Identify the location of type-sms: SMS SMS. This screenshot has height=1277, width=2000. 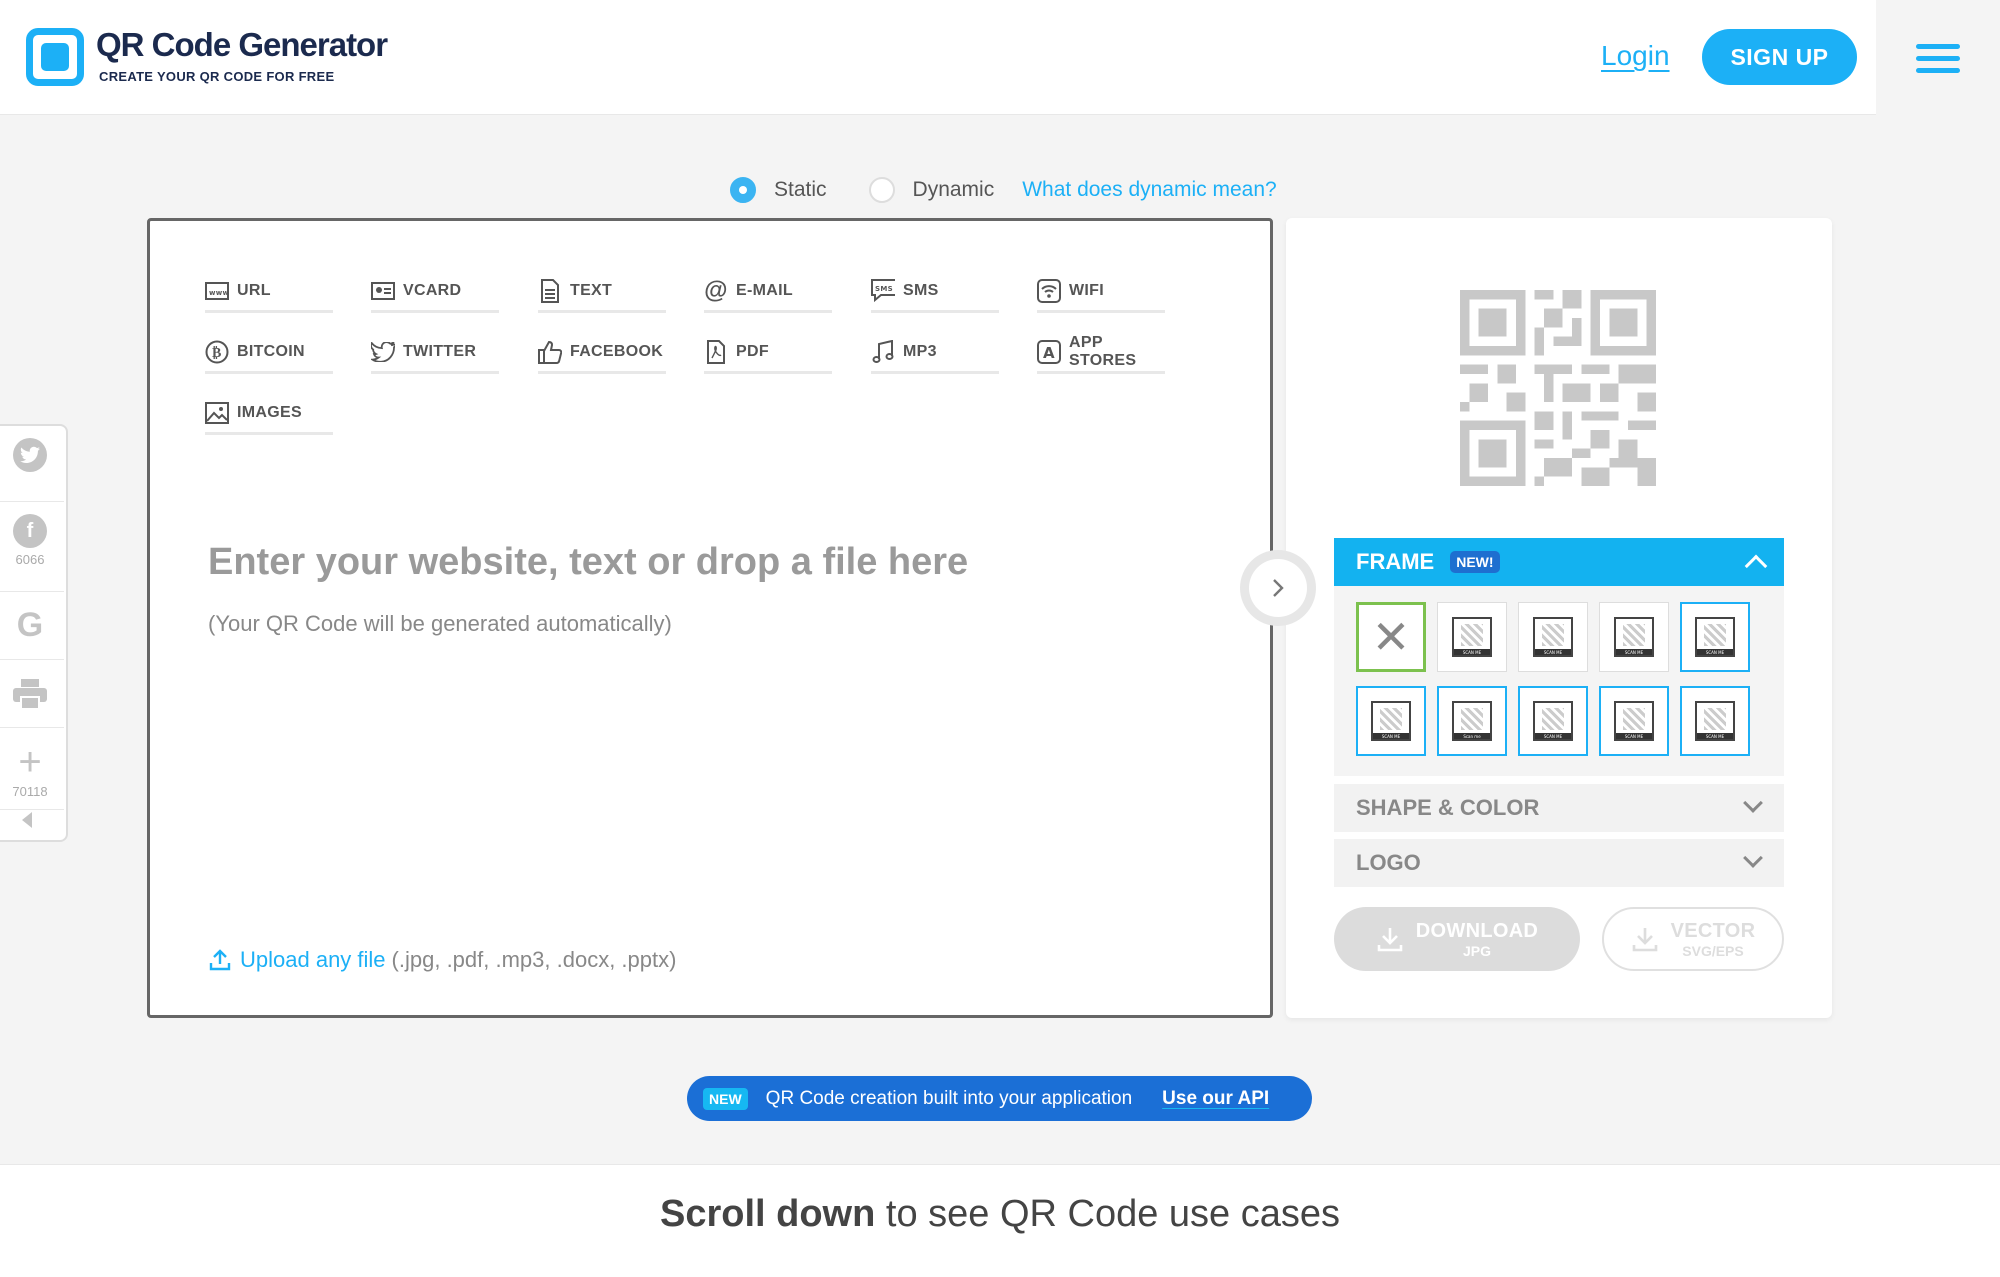
(935, 292).